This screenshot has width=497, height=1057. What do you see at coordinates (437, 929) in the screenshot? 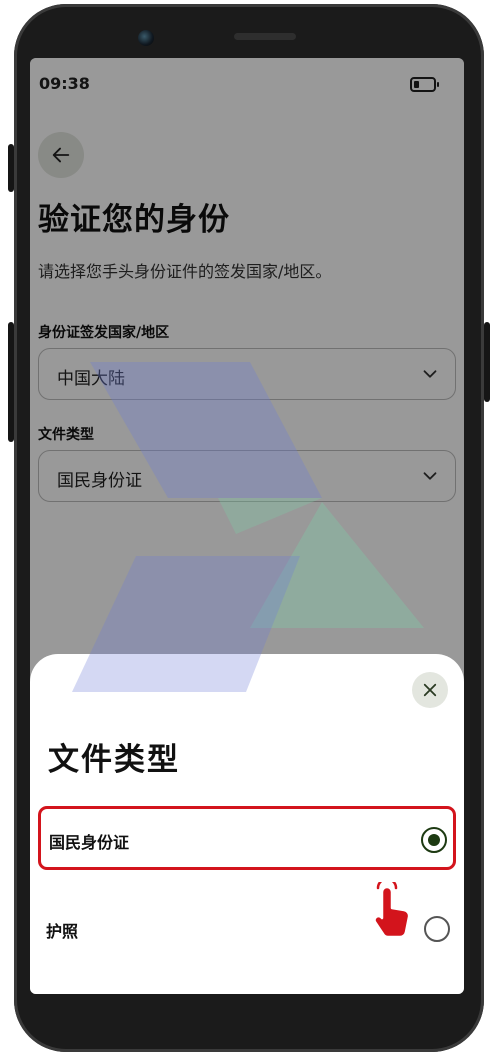
I see `radio-button` at bounding box center [437, 929].